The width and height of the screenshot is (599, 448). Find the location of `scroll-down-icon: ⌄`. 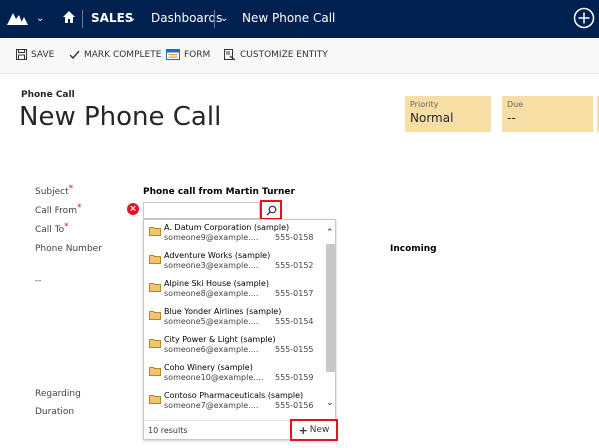

scroll-down-icon: ⌄ is located at coordinates (330, 403).